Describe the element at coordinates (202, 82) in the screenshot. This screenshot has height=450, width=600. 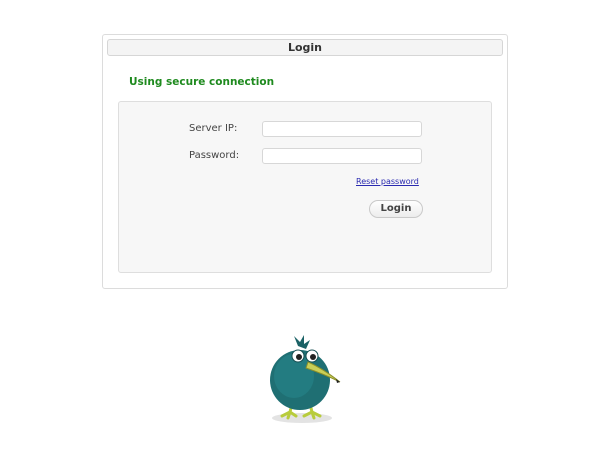
I see `secure-connection-status: Using secure connection` at that location.